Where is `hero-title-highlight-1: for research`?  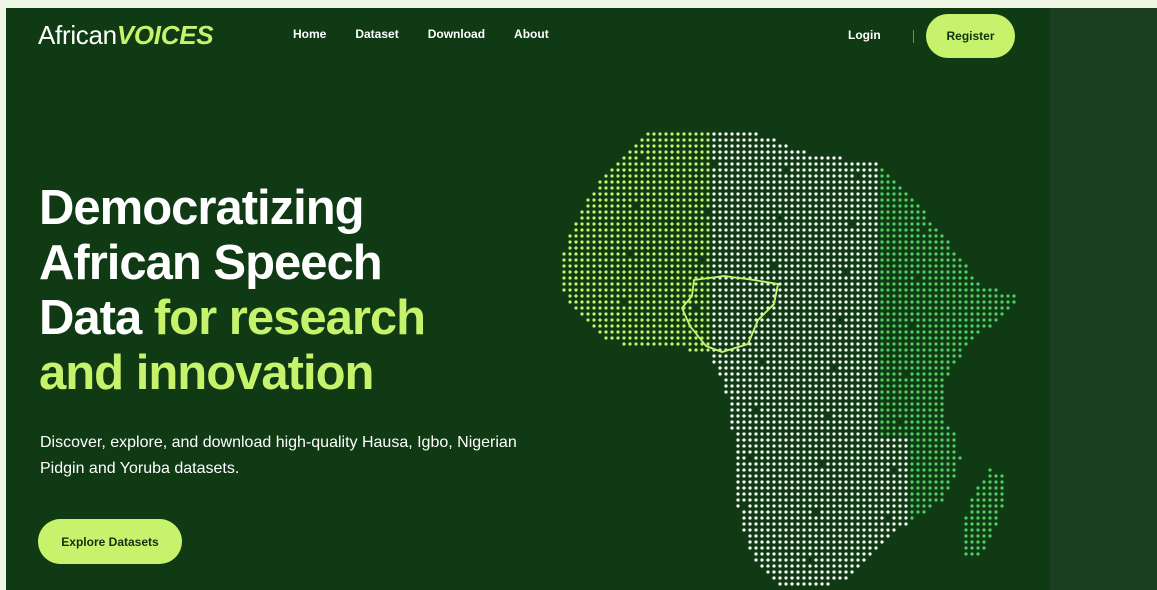 hero-title-highlight-1: for research is located at coordinates (289, 318).